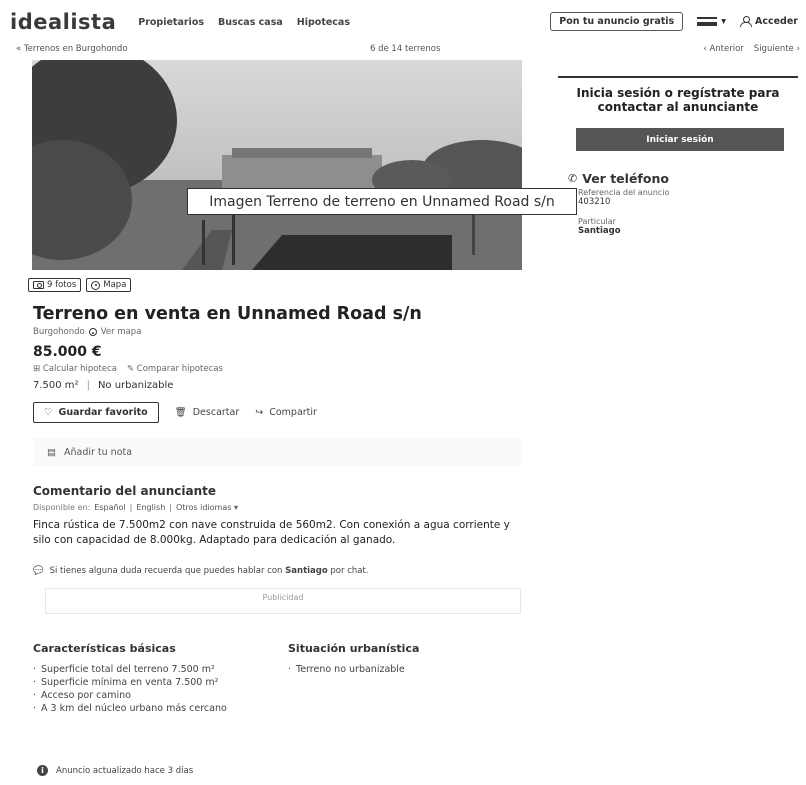  I want to click on advertiser-name: Santiago, so click(599, 231).